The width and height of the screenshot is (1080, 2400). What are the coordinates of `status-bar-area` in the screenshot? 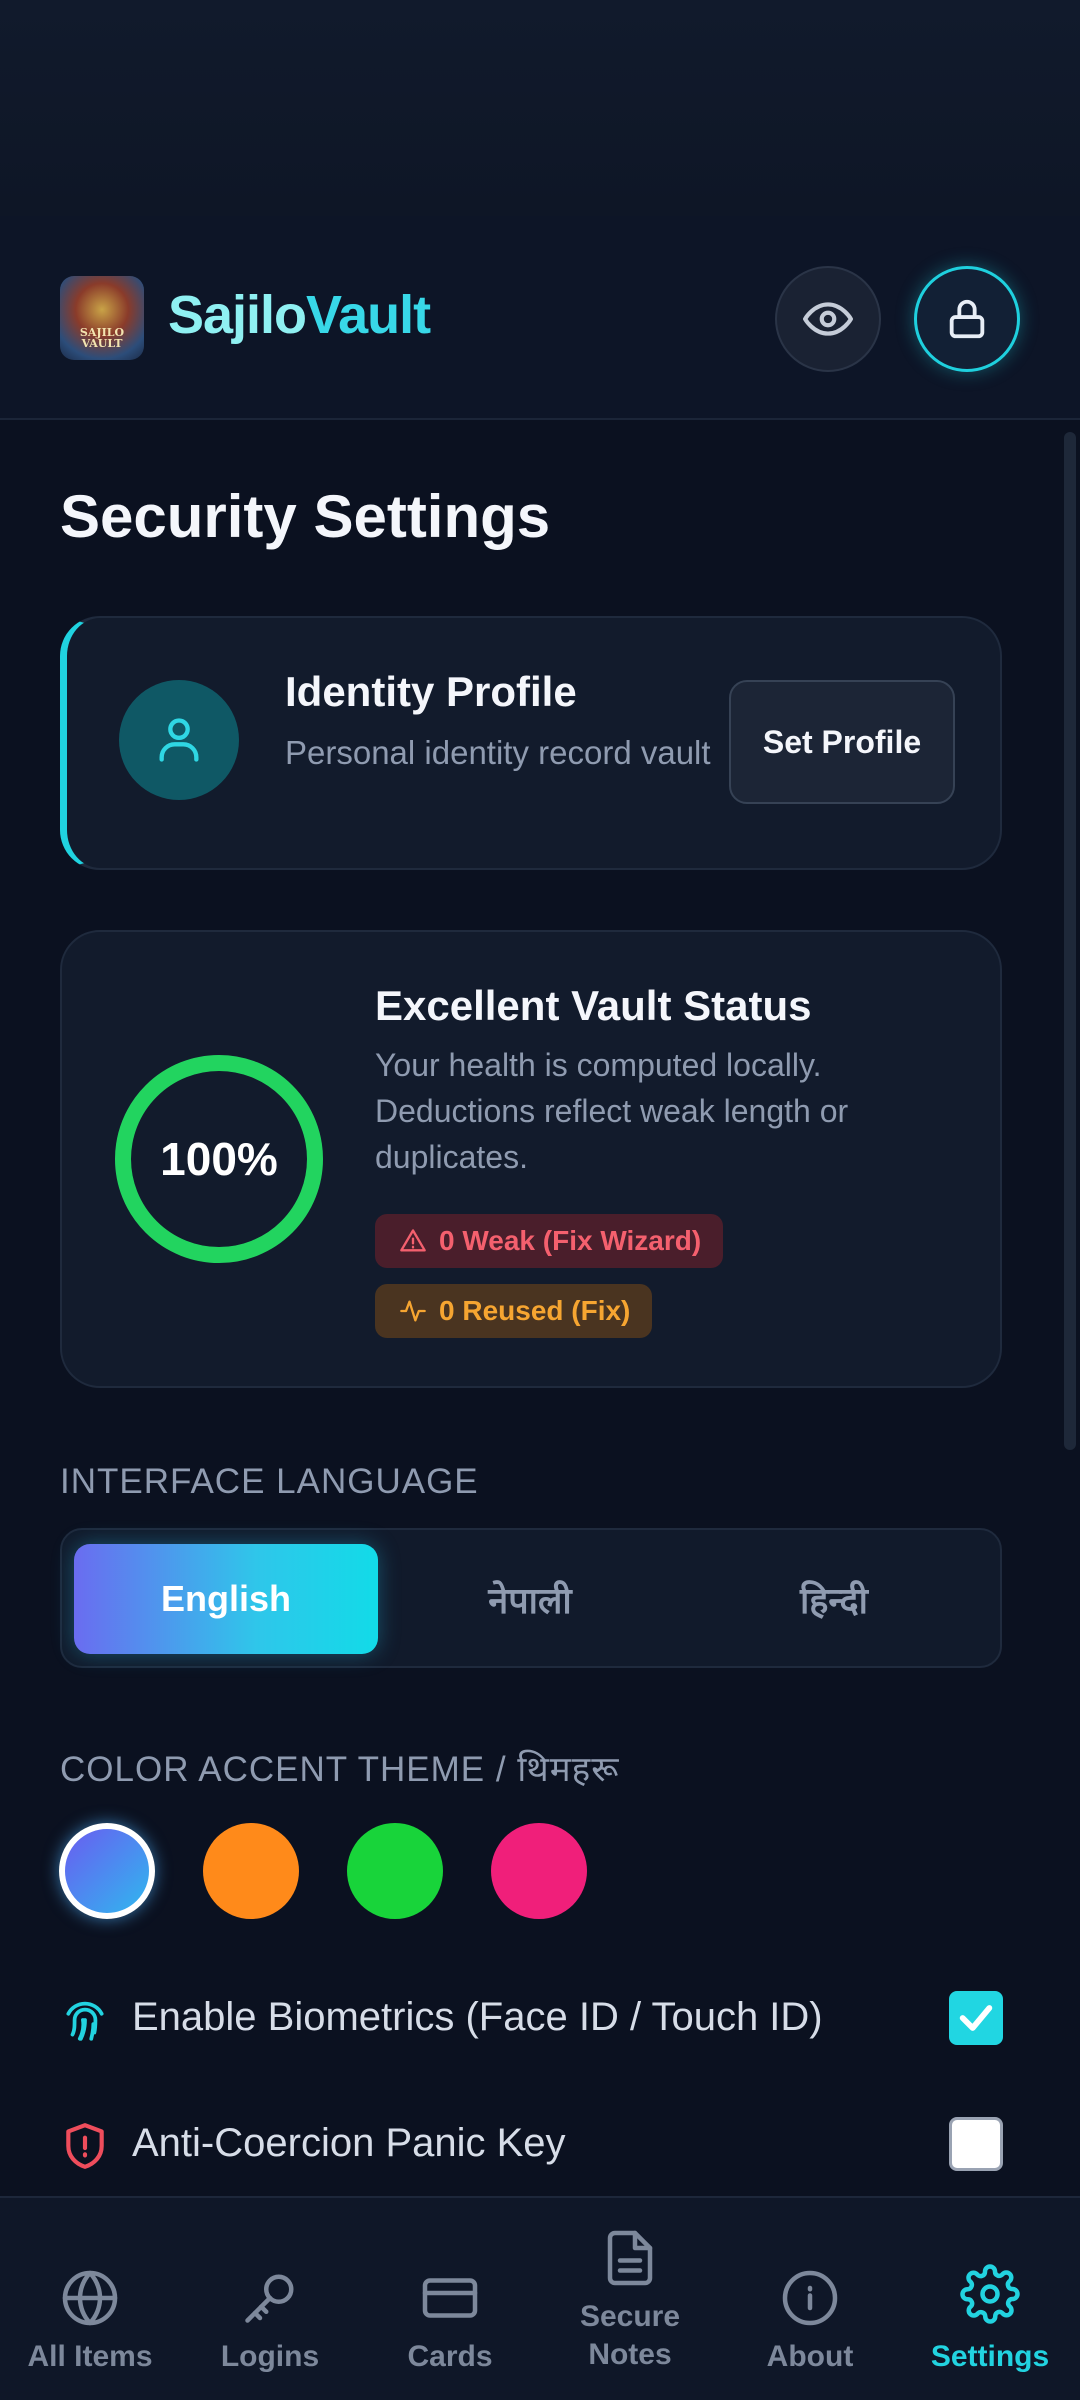 It's located at (540, 108).